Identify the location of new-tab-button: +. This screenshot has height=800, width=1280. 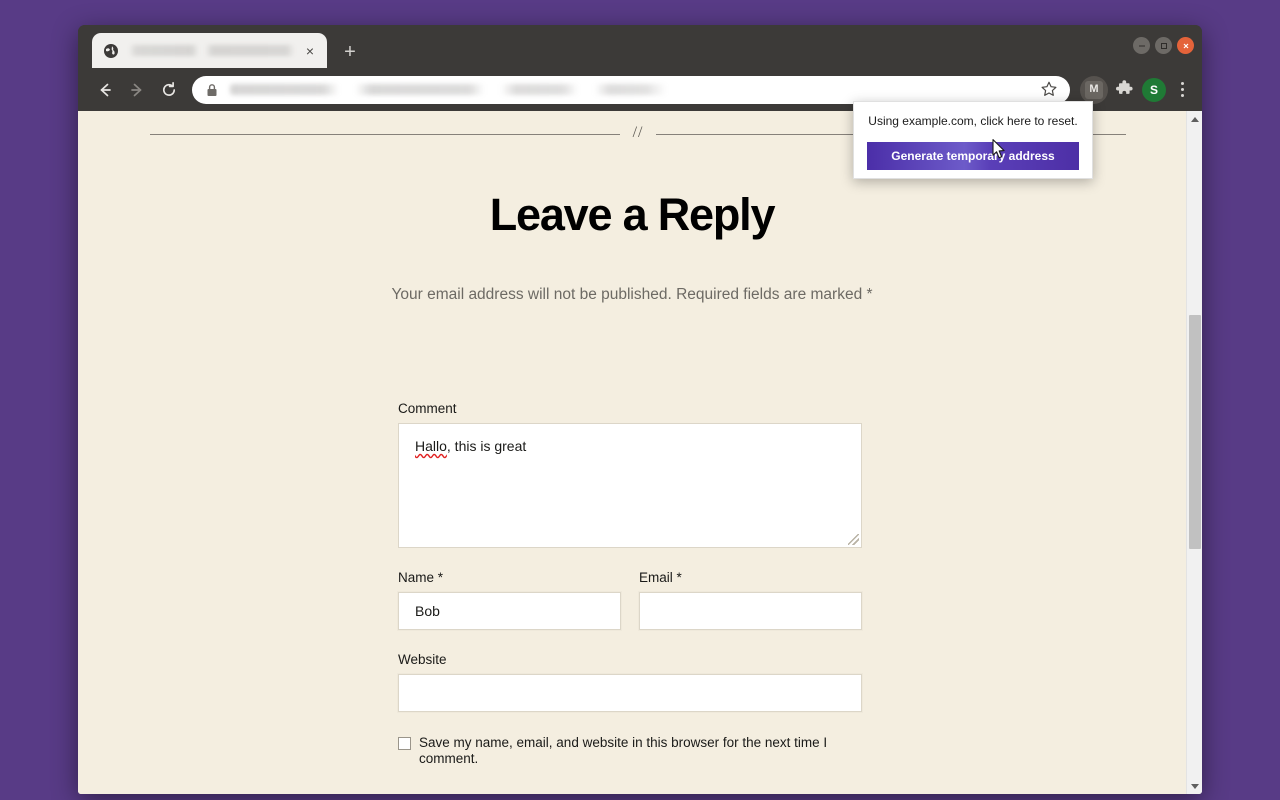
(350, 52).